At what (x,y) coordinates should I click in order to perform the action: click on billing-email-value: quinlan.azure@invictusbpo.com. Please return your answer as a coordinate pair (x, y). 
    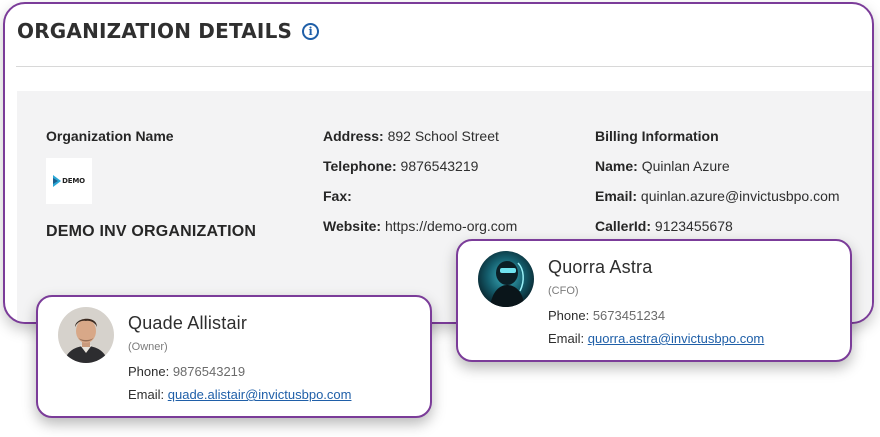
    Looking at the image, I should click on (740, 196).